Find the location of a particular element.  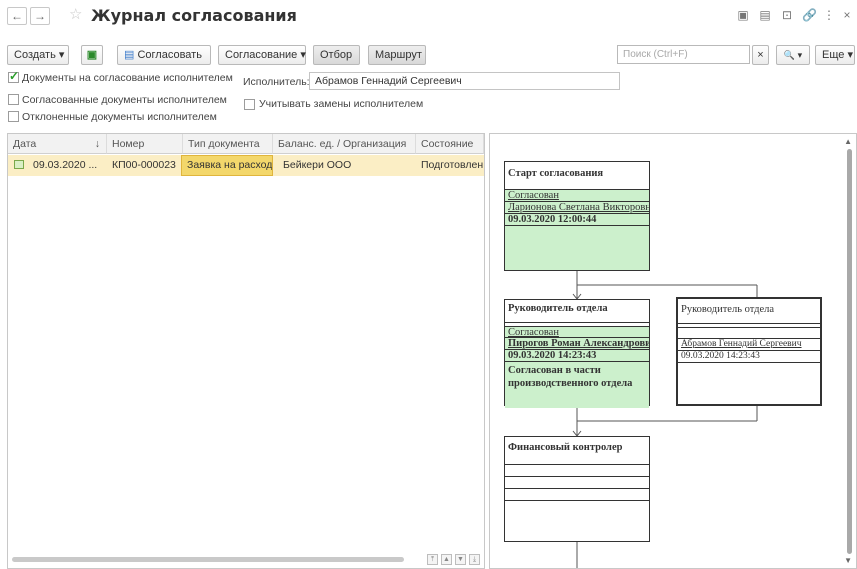

docs-approved-checkbox is located at coordinates (13, 99).